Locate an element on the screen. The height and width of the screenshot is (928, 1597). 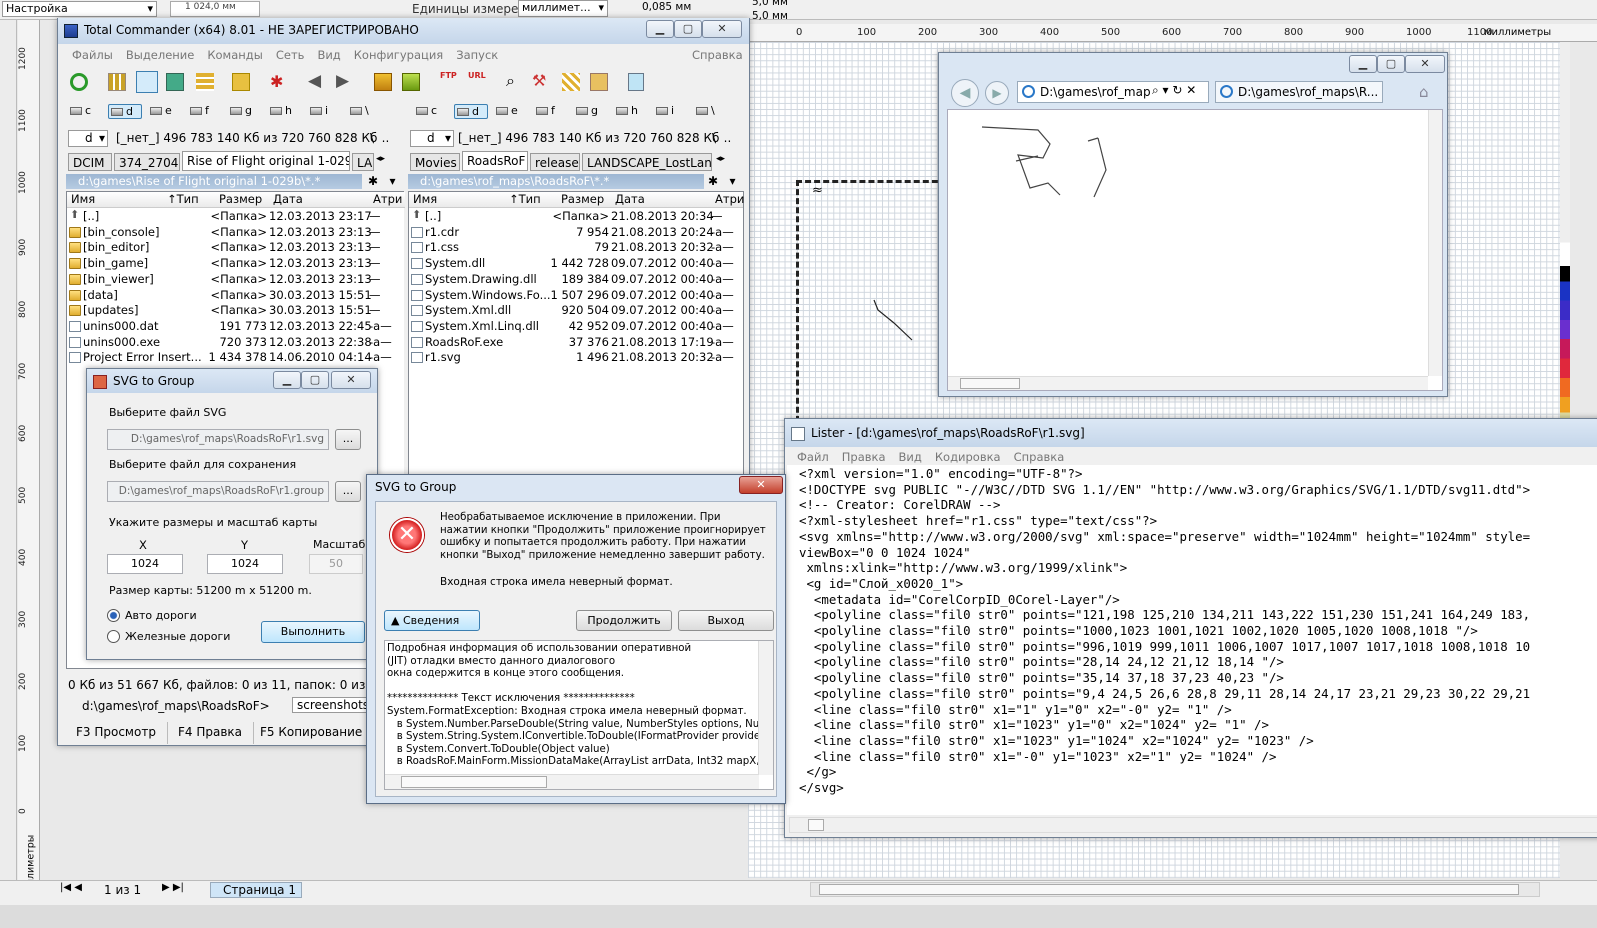
search-icon: ⌕ is located at coordinates (510, 81).